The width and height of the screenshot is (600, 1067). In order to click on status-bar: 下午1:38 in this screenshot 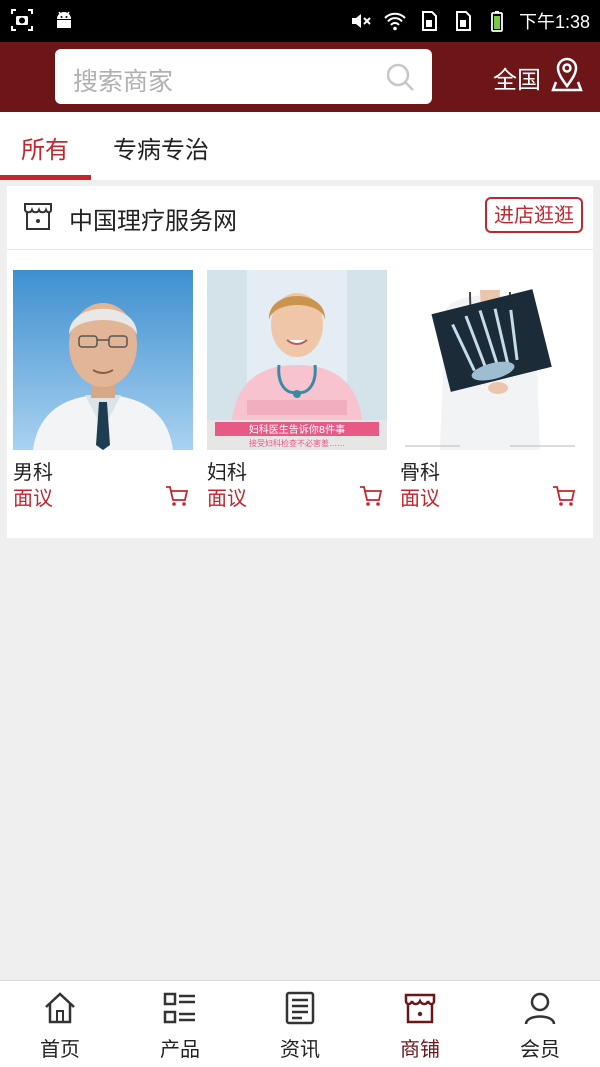, I will do `click(300, 21)`.